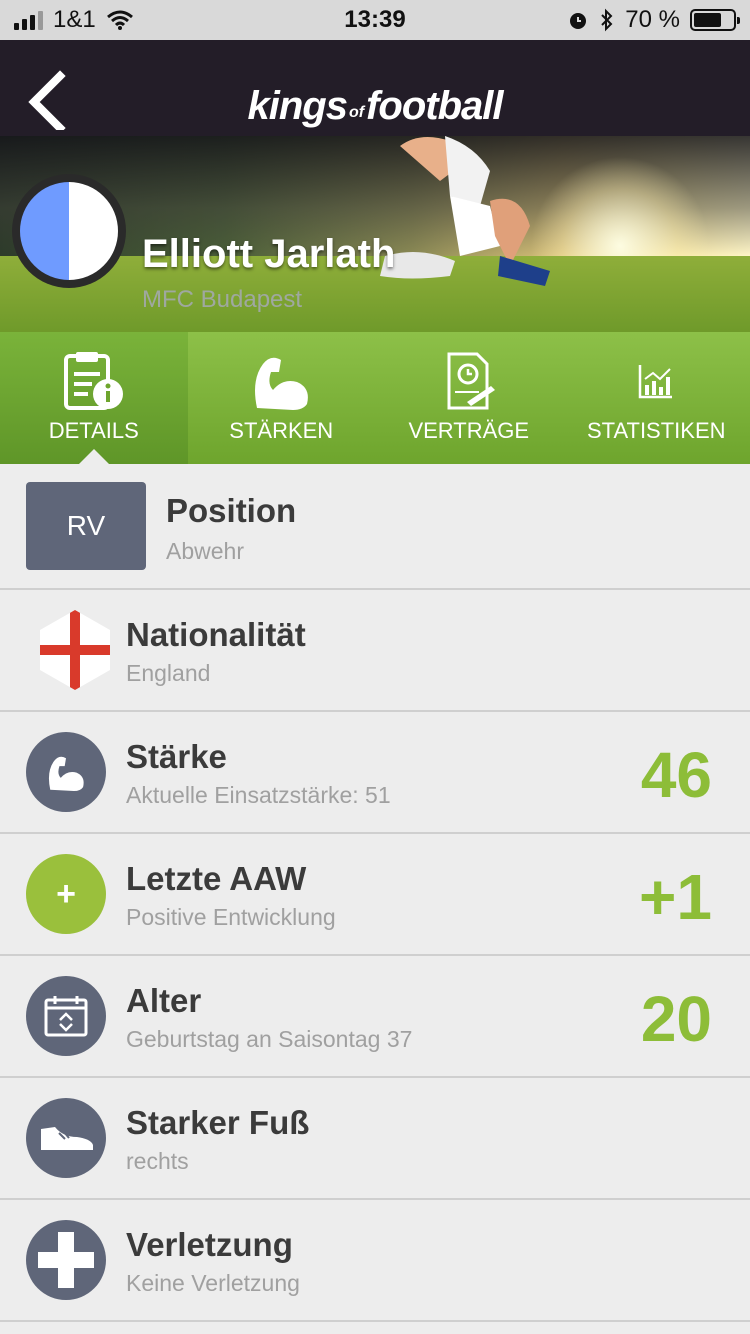  I want to click on tab-staerken-label: STÄRKEN, so click(281, 430).